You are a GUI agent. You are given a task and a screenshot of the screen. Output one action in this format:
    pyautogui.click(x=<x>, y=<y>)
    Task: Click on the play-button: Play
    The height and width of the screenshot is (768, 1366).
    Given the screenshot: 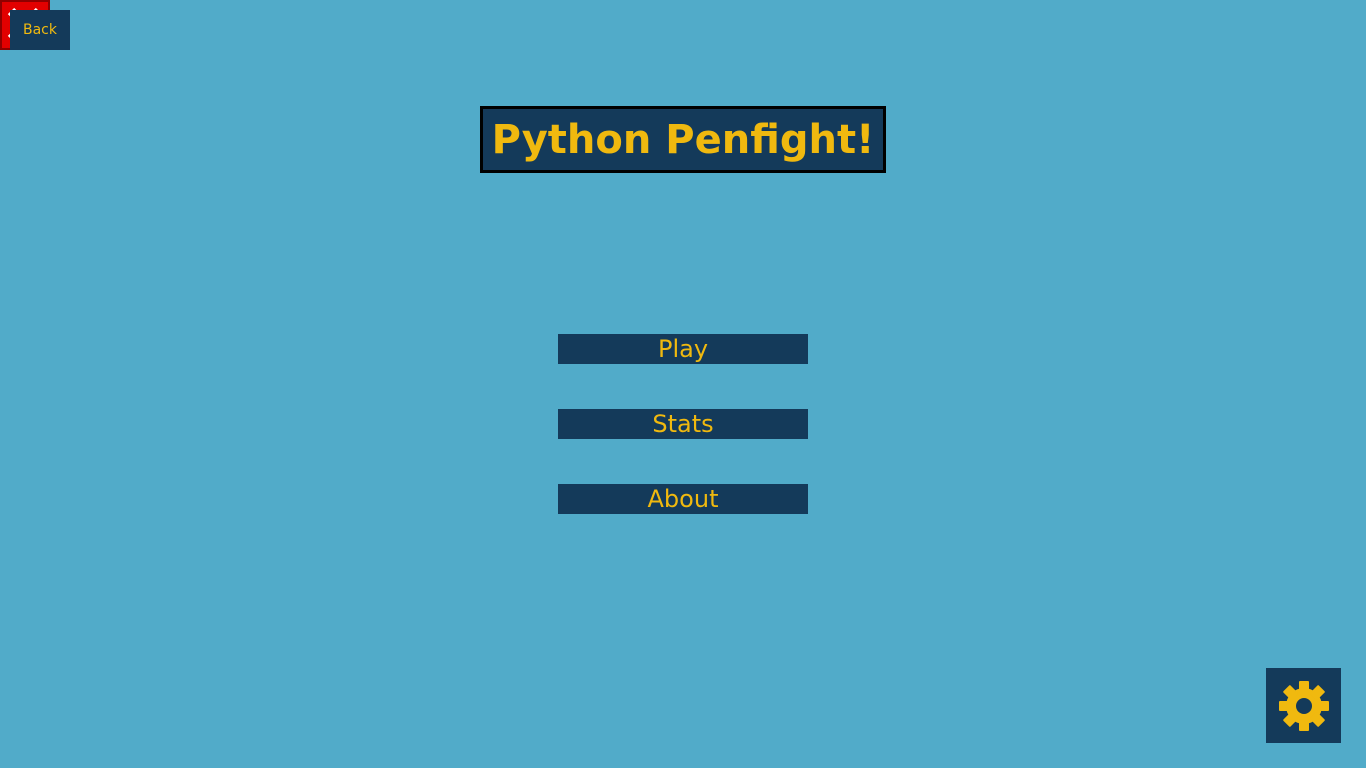 What is the action you would take?
    pyautogui.click(x=683, y=349)
    